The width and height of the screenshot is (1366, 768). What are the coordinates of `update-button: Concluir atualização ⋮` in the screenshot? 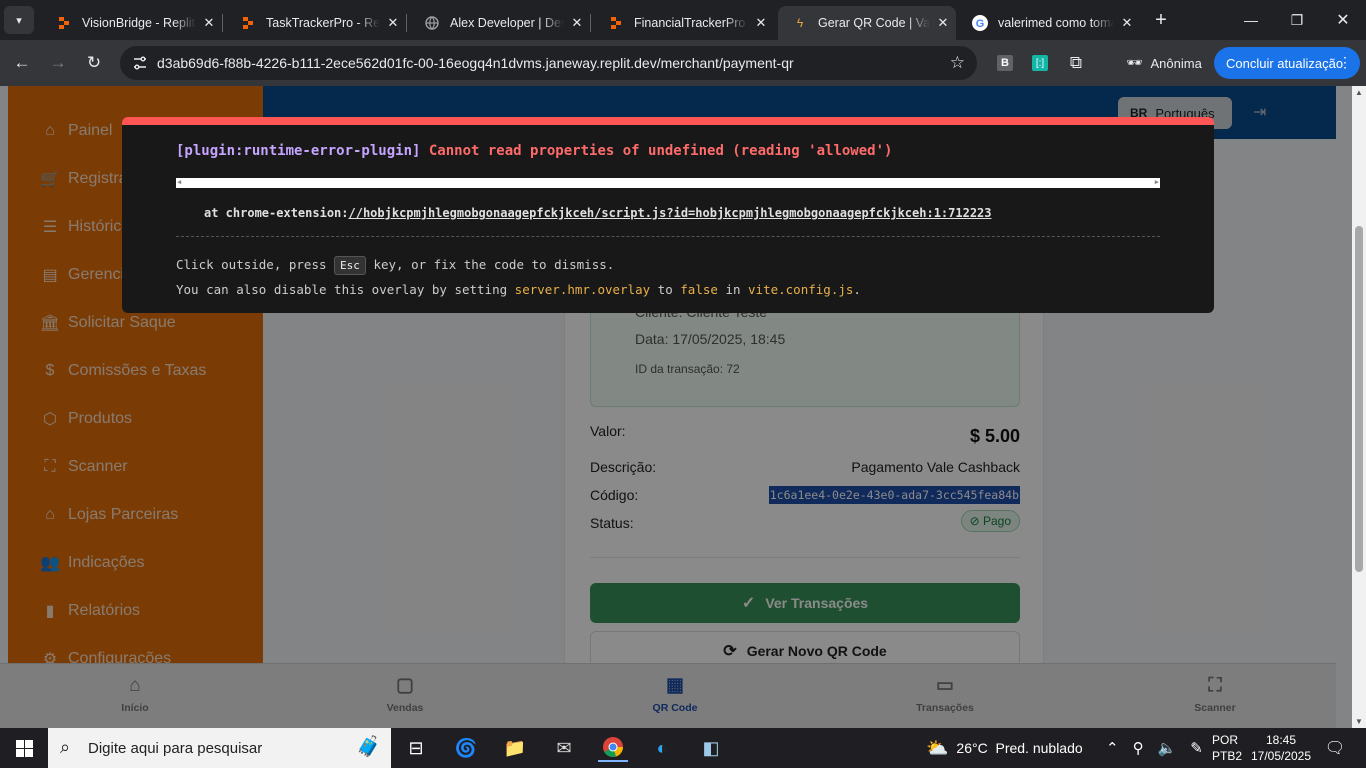 It's located at (1287, 63).